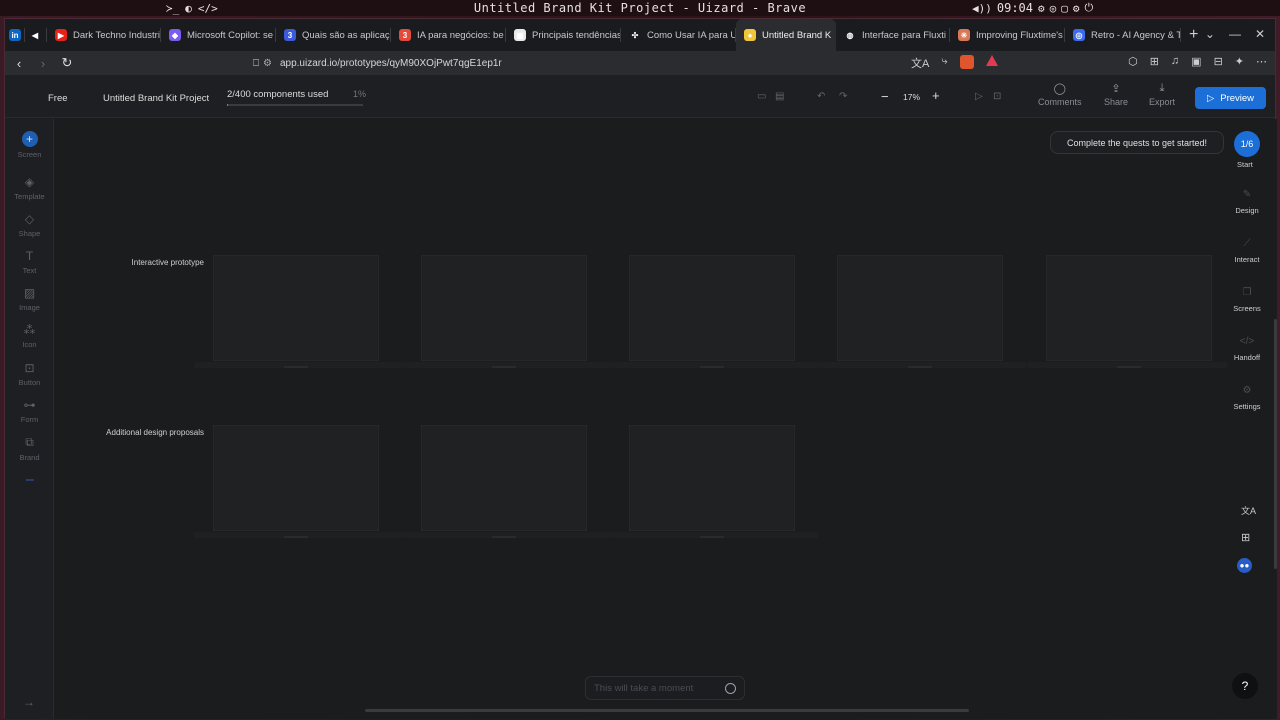 The image size is (1280, 720). What do you see at coordinates (267, 63) in the screenshot?
I see `site-info-icon: ⚙` at bounding box center [267, 63].